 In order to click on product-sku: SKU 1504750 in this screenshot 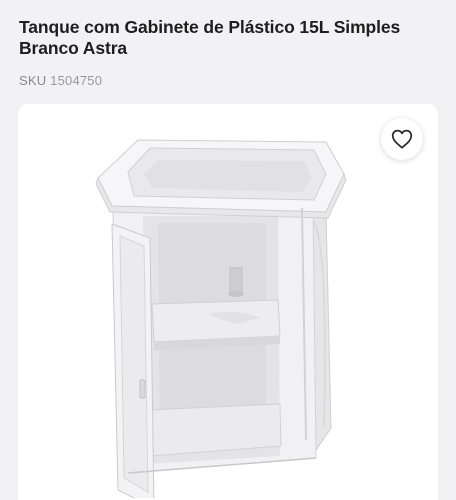, I will do `click(60, 80)`.